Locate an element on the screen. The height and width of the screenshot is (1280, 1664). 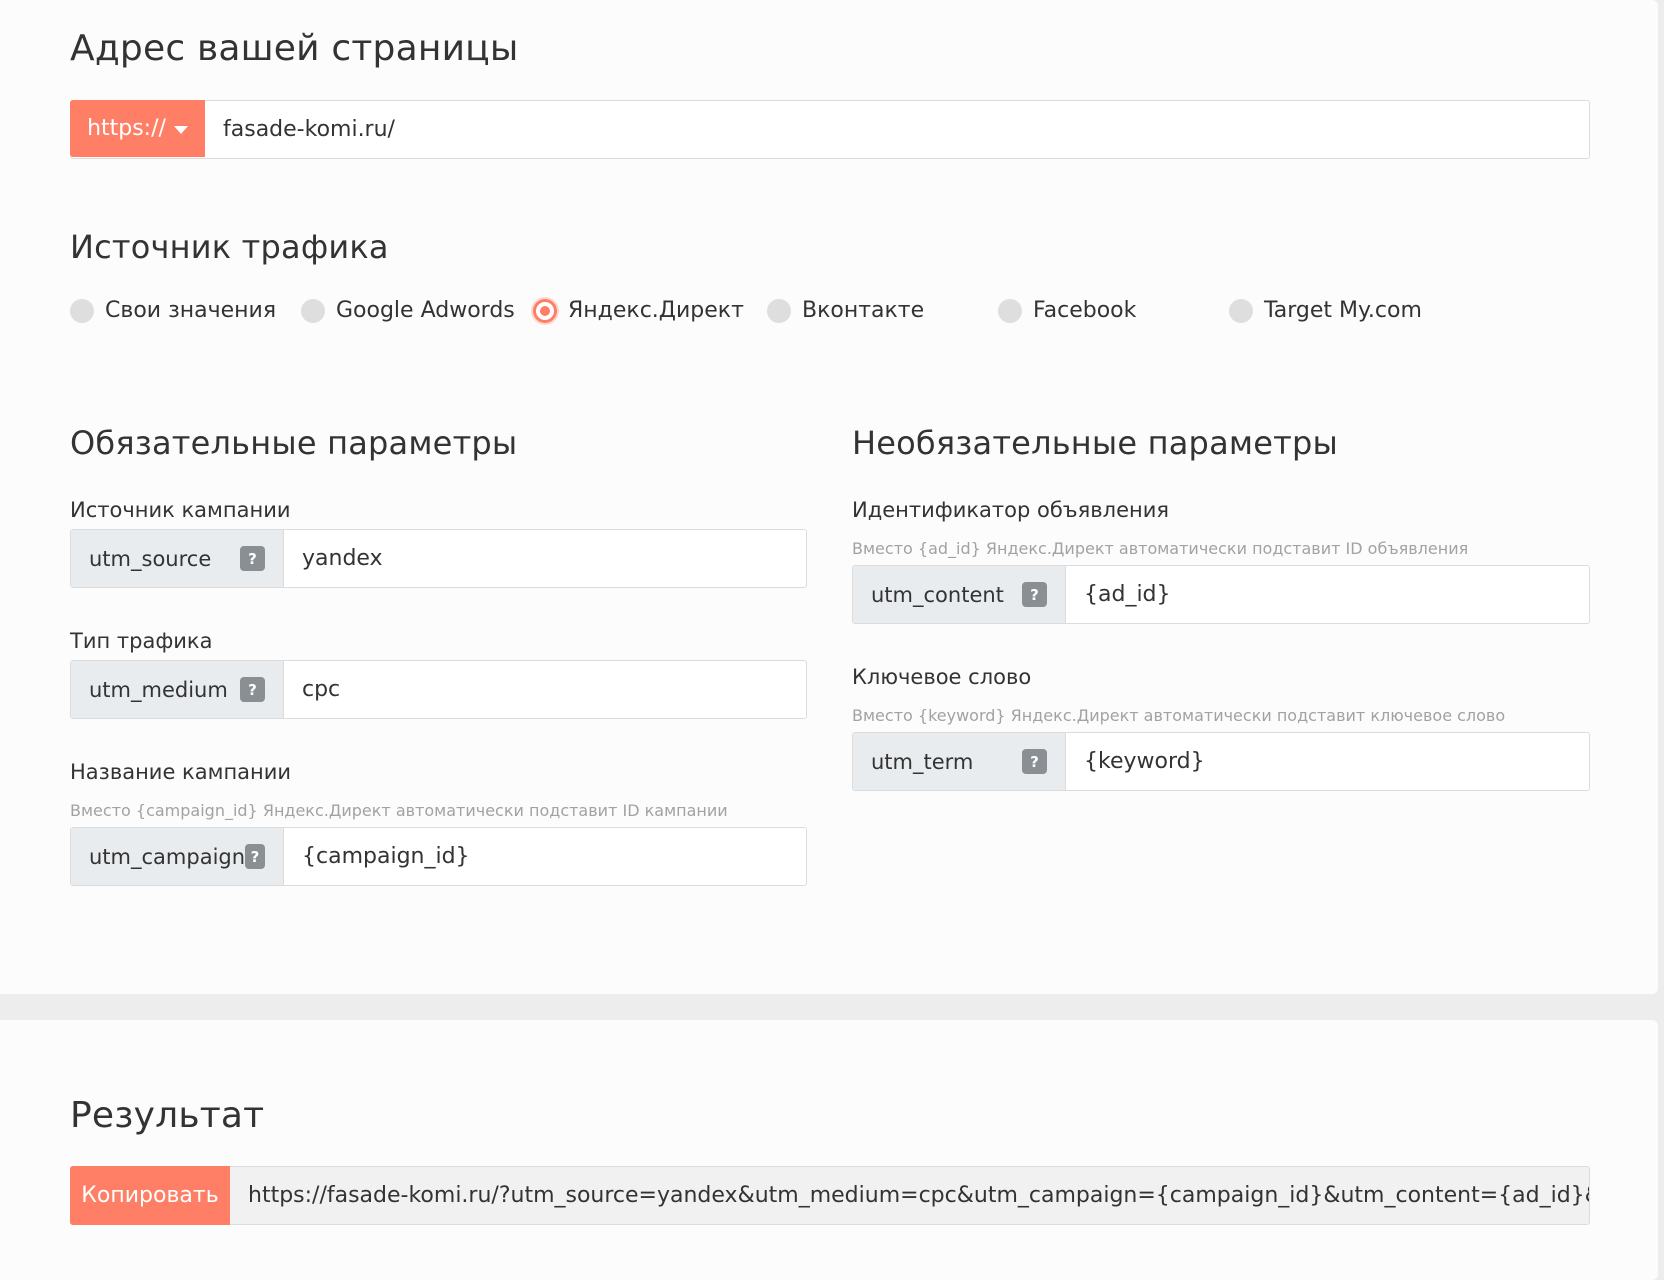
radio-google-adwords: Google Adwords is located at coordinates (408, 310).